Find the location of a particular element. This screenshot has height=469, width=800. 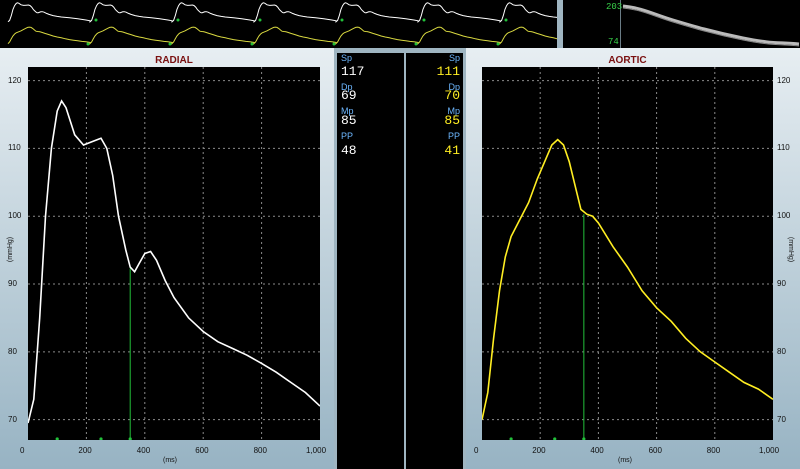

radial-sp-label: Sp is located at coordinates (347, 58).